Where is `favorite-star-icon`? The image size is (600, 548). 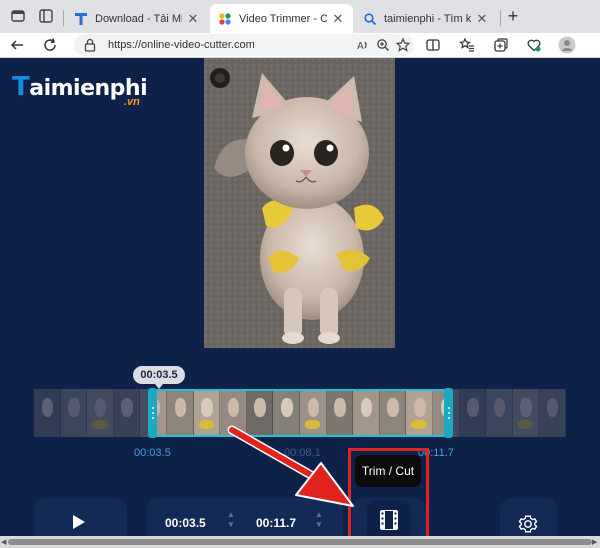 favorite-star-icon is located at coordinates (403, 45).